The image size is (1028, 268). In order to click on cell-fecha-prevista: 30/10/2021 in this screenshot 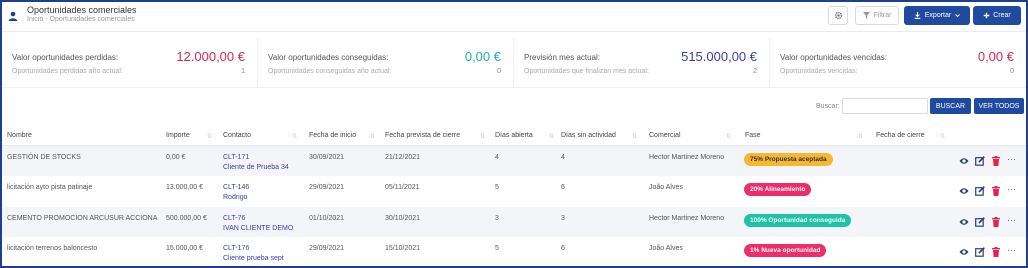, I will do `click(403, 218)`.